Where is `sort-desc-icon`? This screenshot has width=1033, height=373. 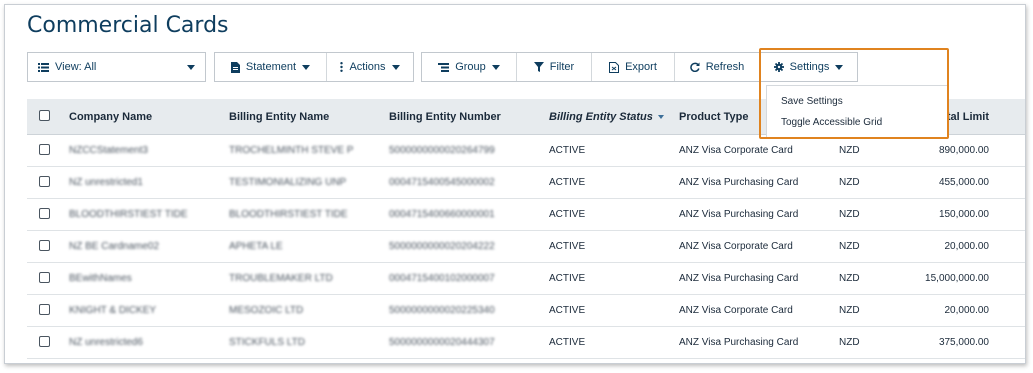 sort-desc-icon is located at coordinates (660, 116).